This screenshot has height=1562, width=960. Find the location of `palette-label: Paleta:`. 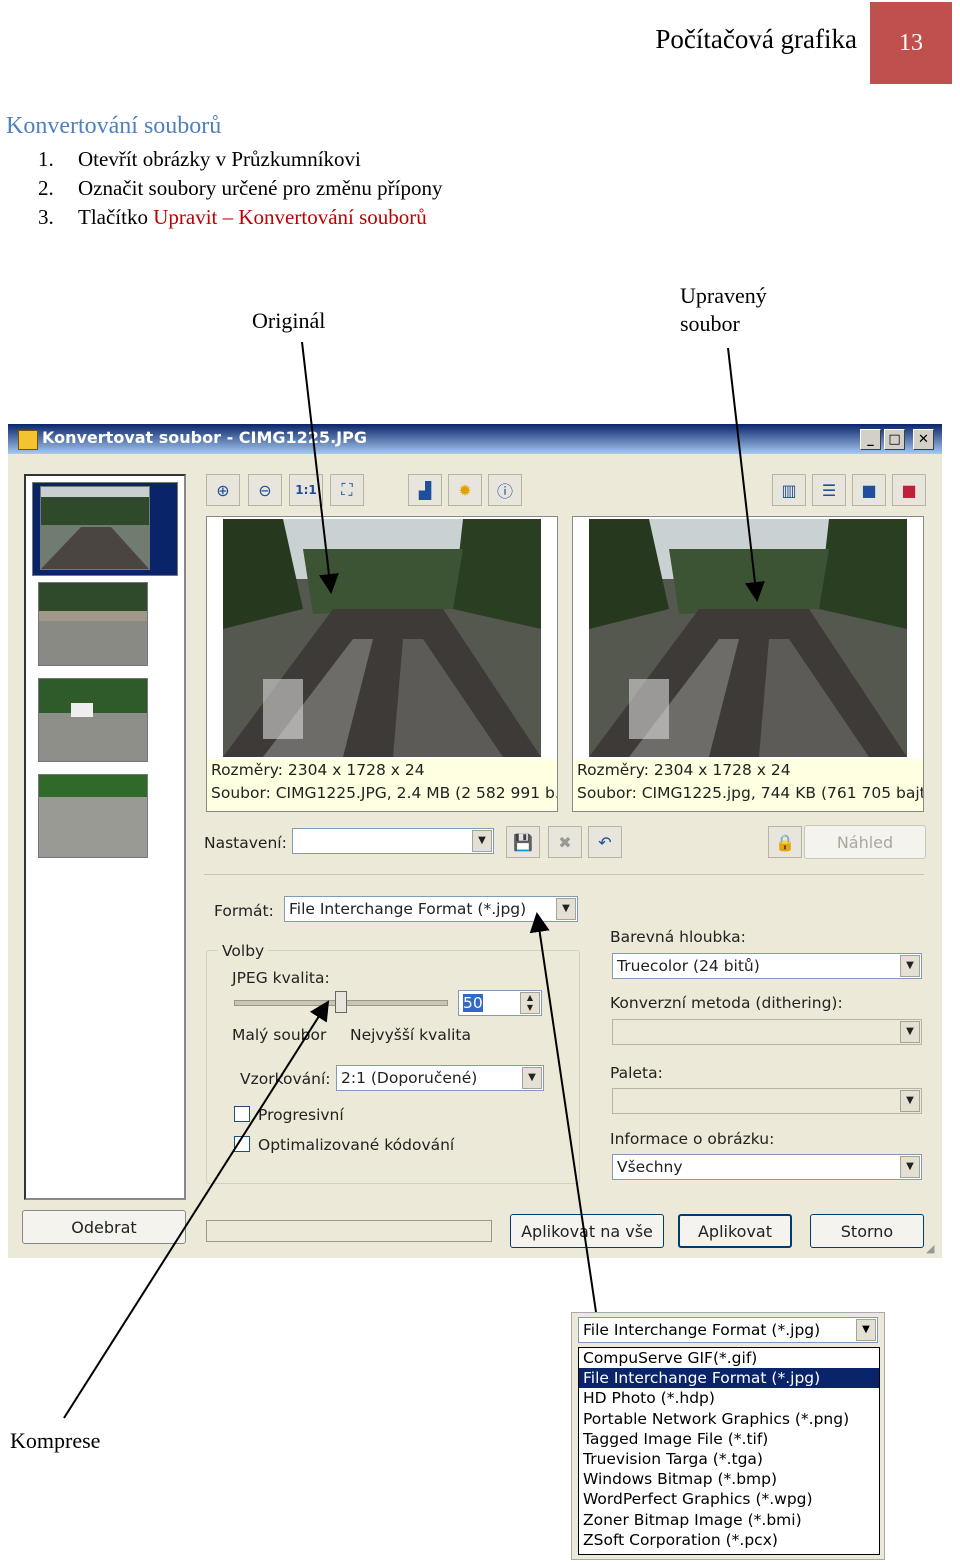

palette-label: Paleta: is located at coordinates (636, 1073).